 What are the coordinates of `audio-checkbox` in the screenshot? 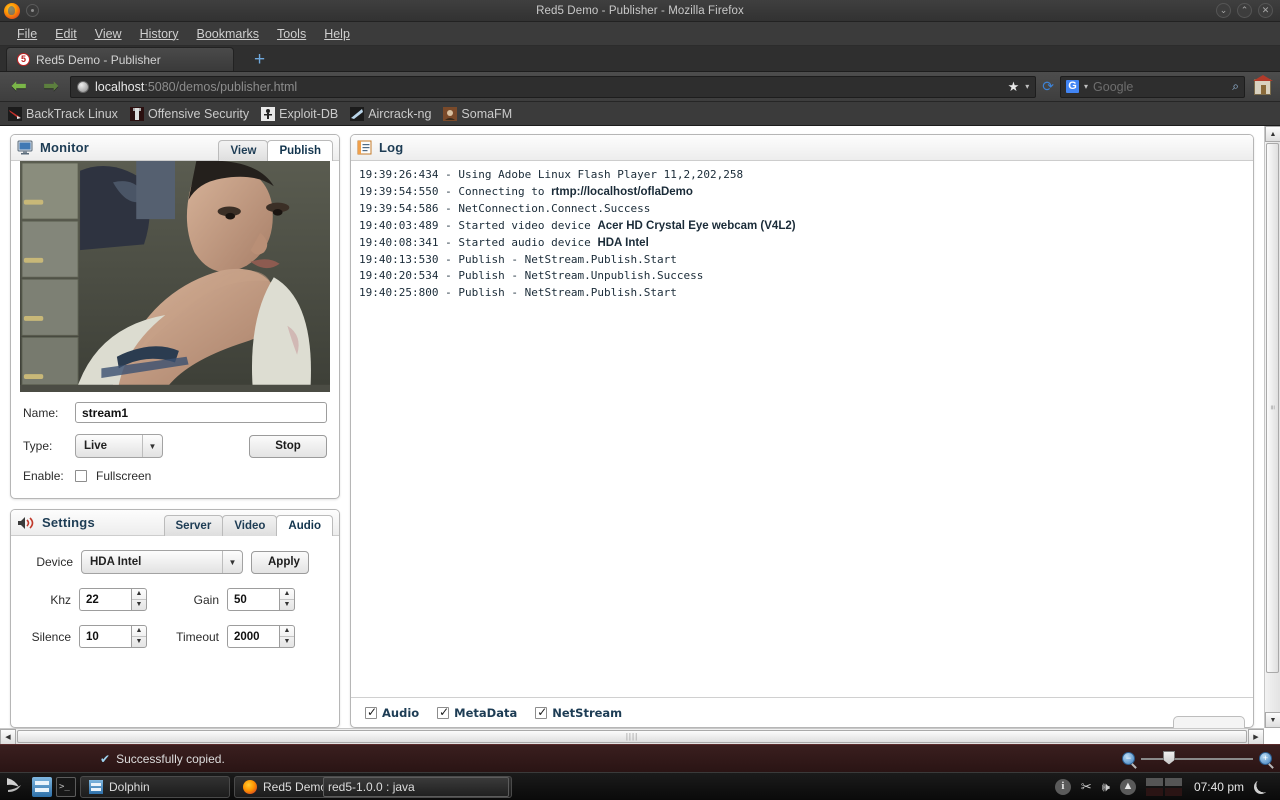 It's located at (371, 712).